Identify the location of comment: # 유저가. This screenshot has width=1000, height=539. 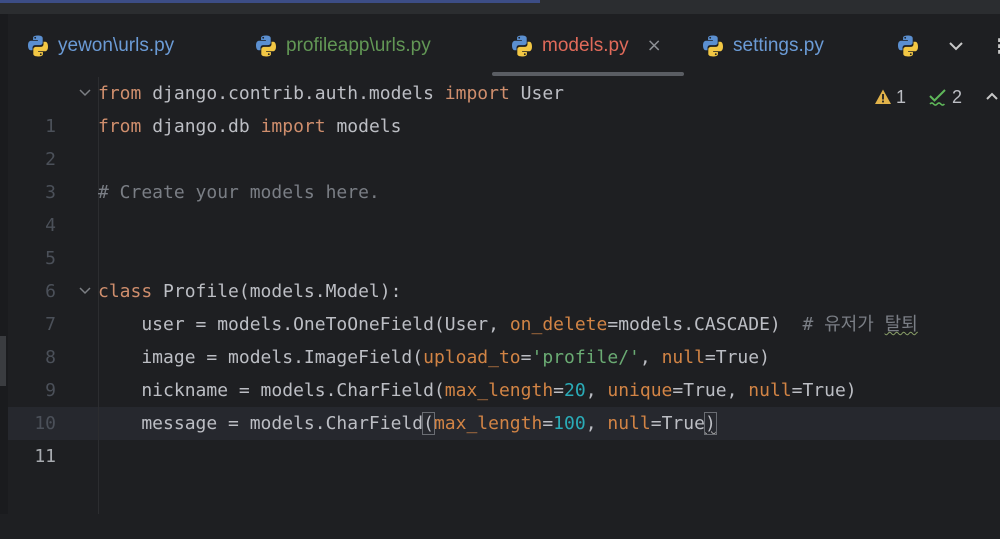
(843, 324).